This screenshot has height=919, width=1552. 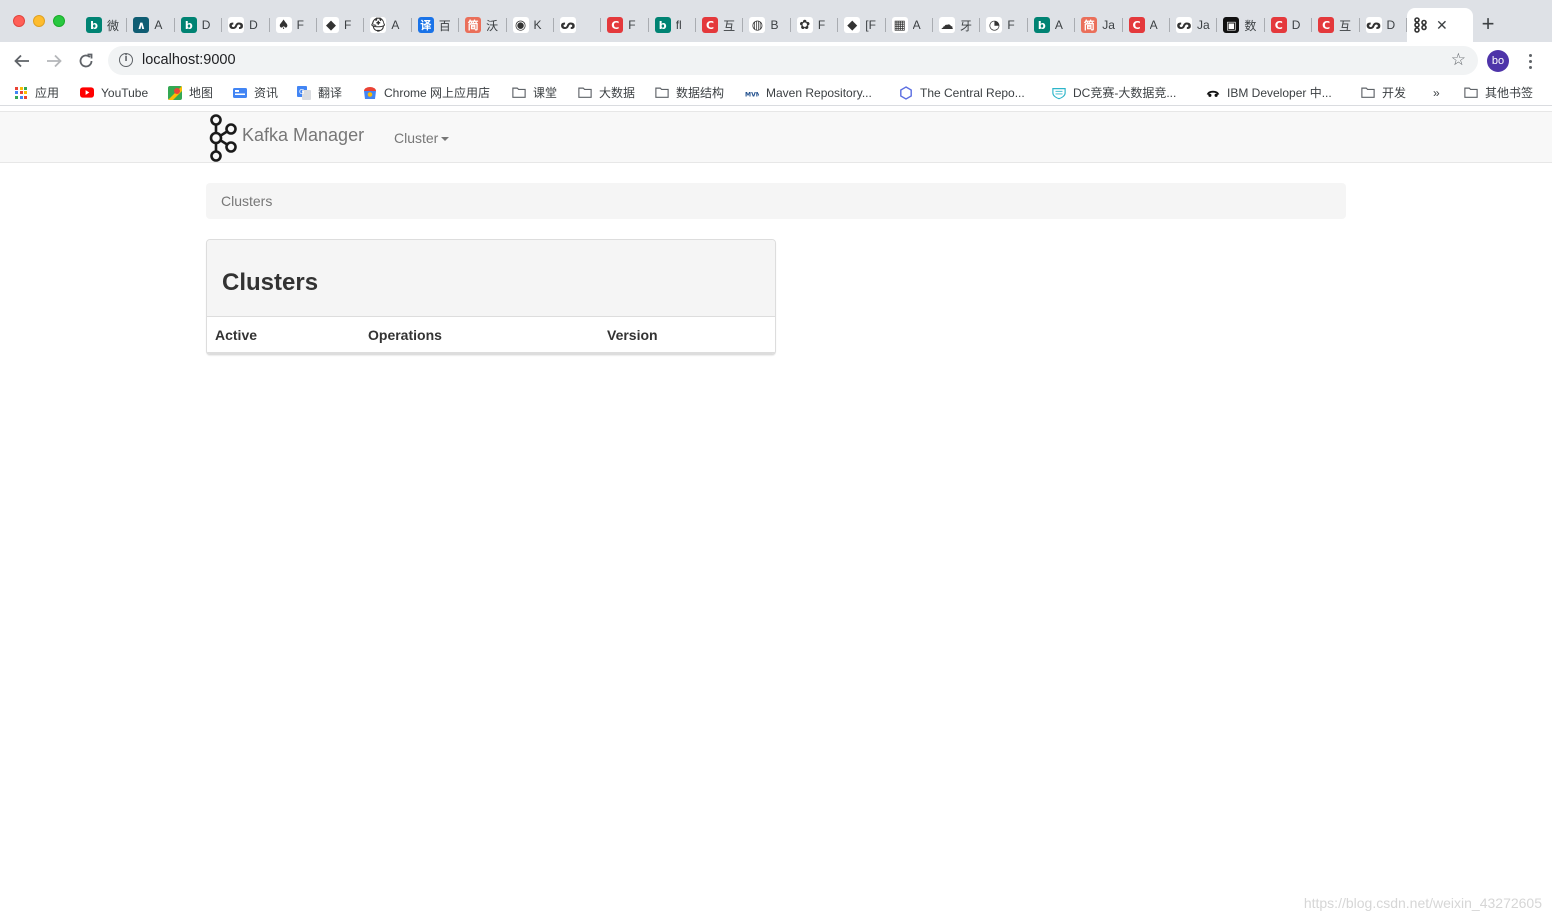 I want to click on spade-icon: ♠, so click(x=283, y=25).